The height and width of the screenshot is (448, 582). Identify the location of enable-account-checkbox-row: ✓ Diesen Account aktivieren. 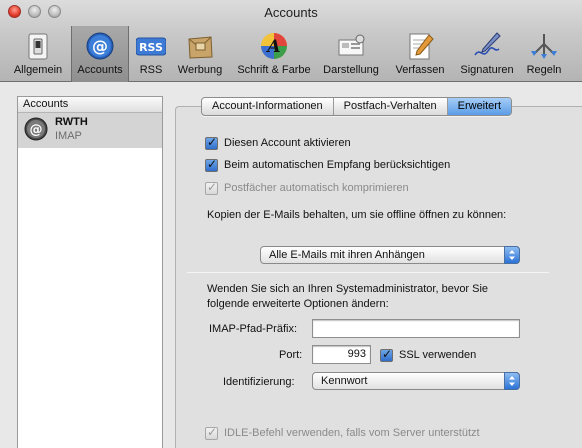
(278, 143).